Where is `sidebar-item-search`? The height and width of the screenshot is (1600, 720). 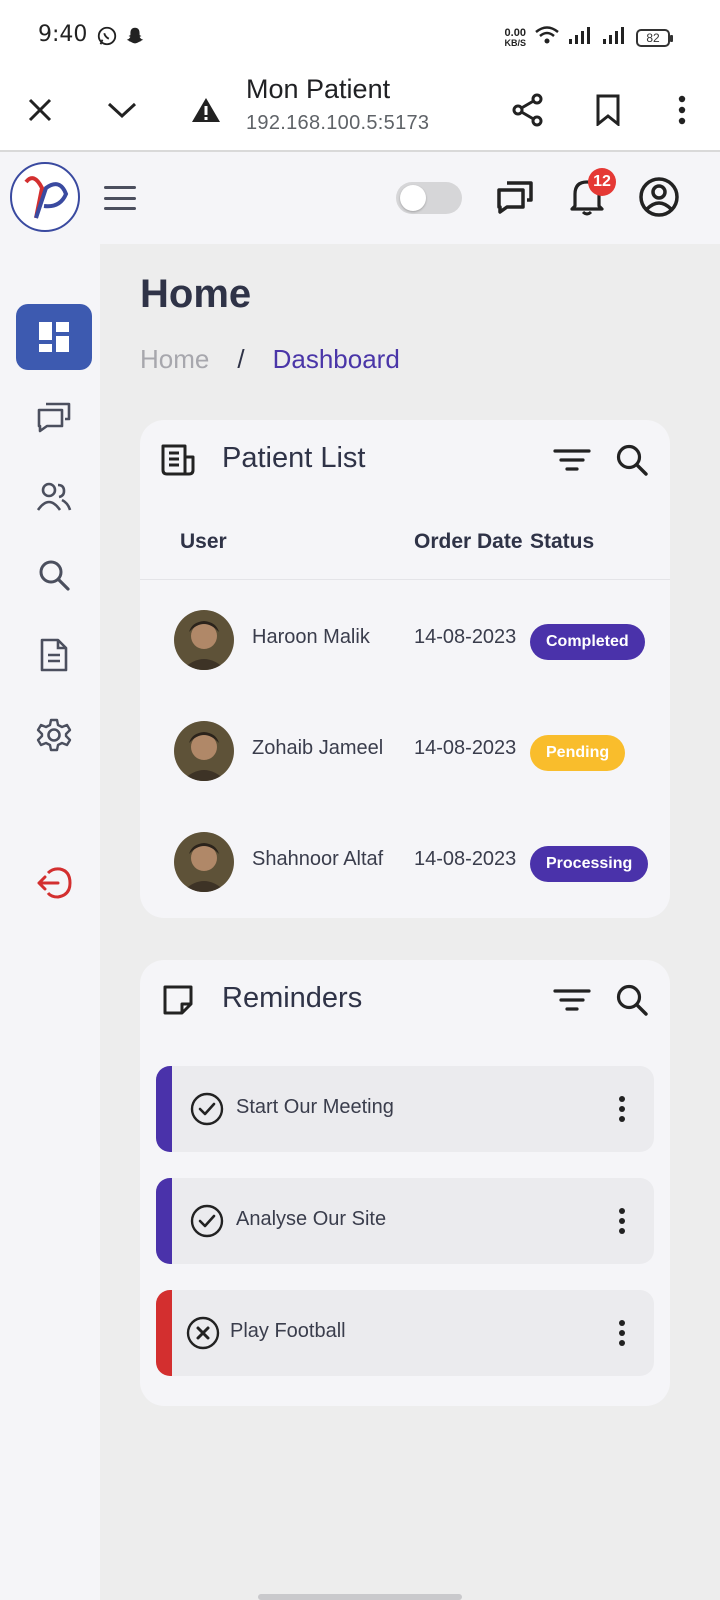
sidebar-item-search is located at coordinates (54, 575).